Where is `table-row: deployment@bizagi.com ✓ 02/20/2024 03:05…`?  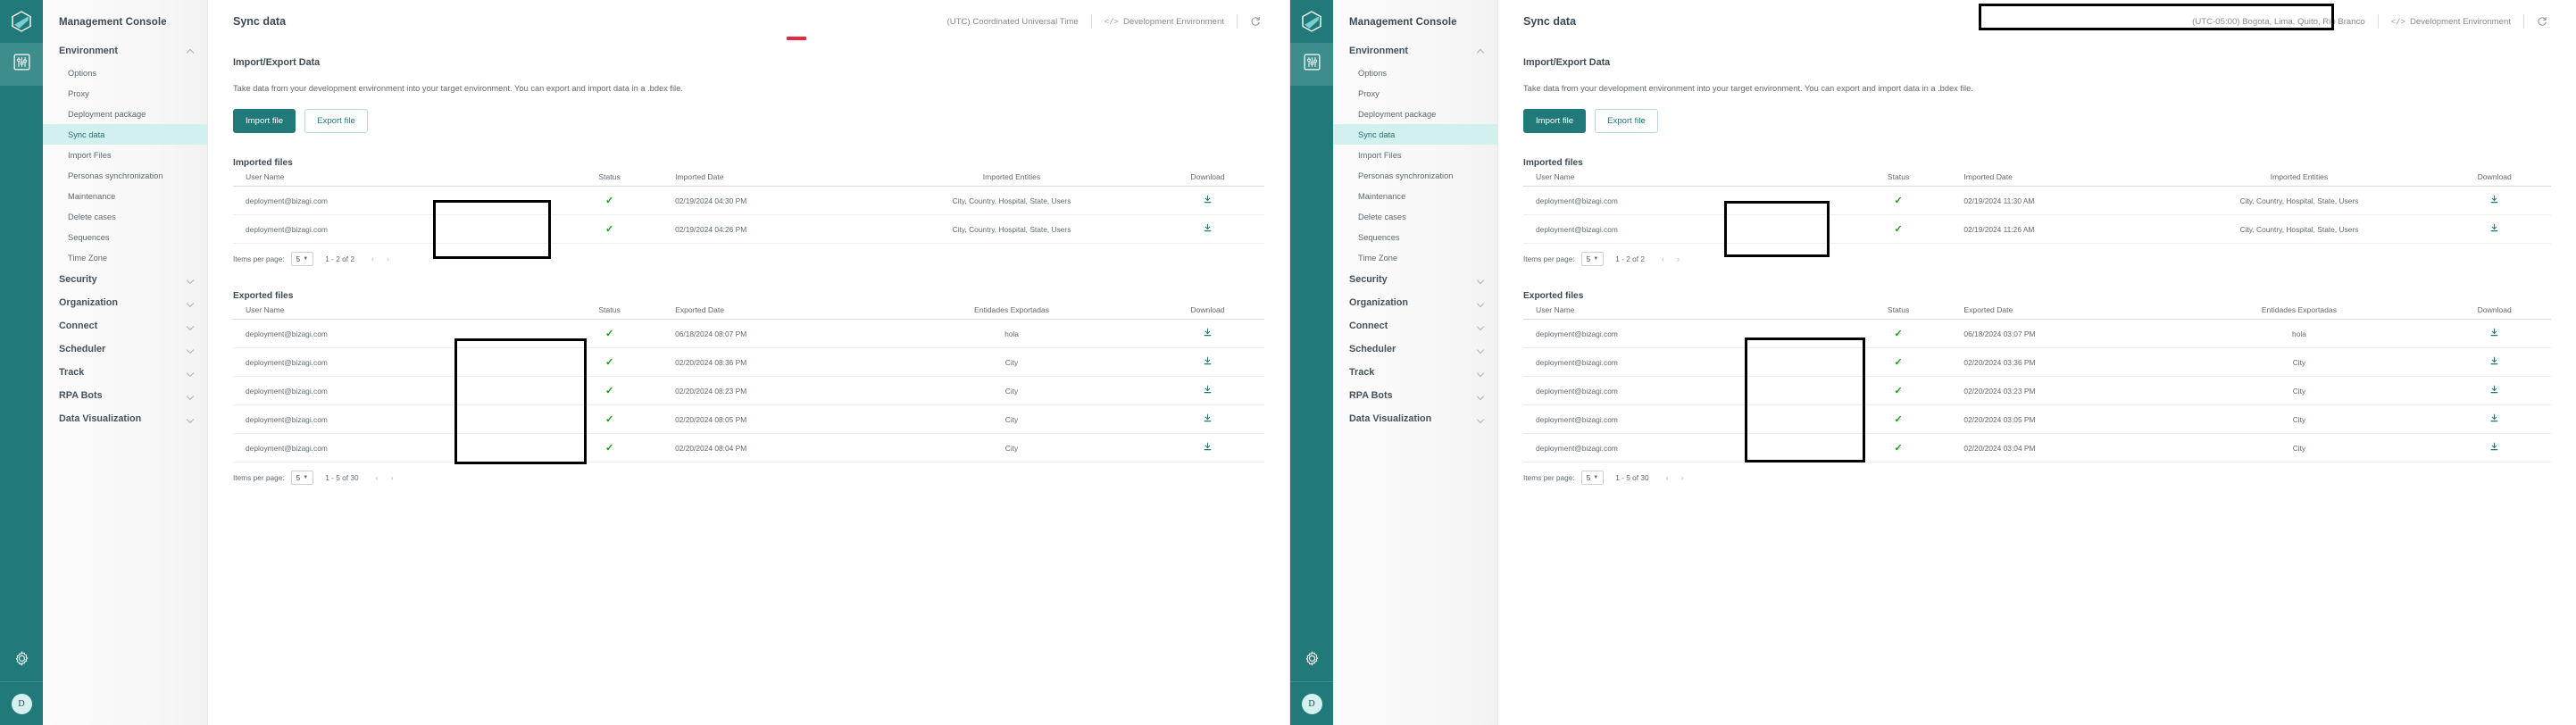 table-row: deployment@bizagi.com ✓ 02/20/2024 03:05… is located at coordinates (2037, 419).